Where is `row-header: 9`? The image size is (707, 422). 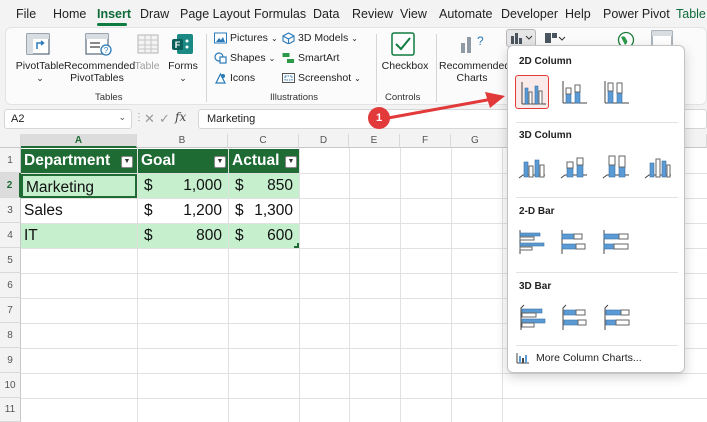 row-header: 9 is located at coordinates (10, 360).